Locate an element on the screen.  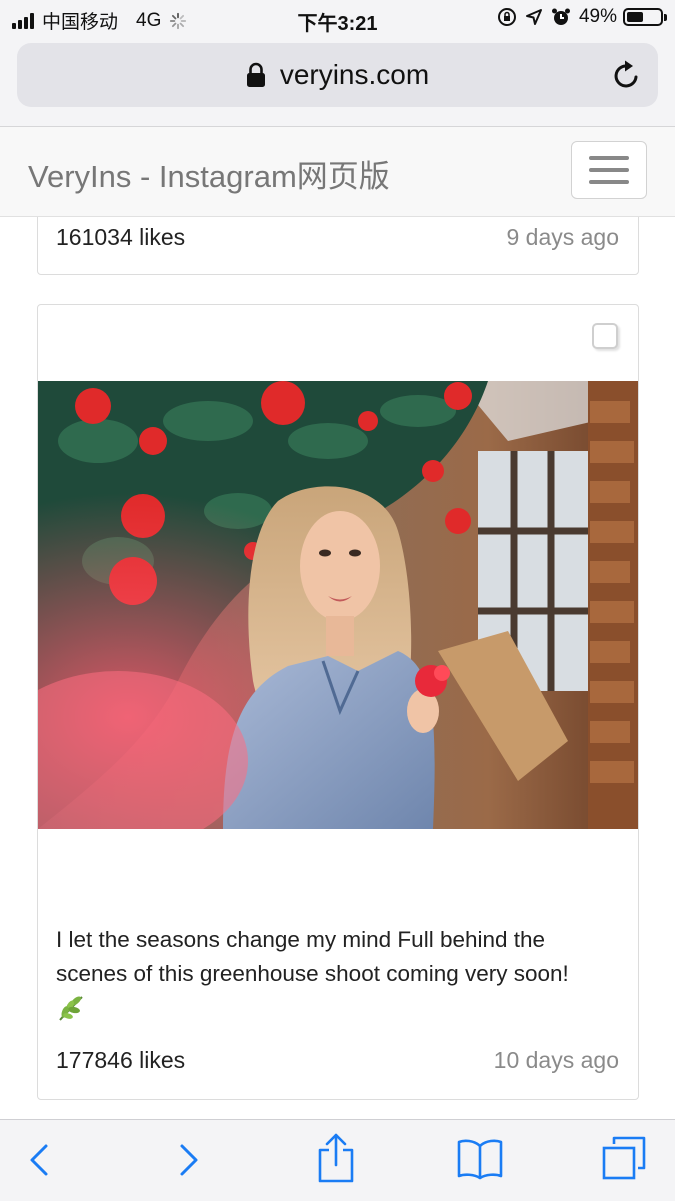
browser-toolbar is located at coordinates (337, 1160).